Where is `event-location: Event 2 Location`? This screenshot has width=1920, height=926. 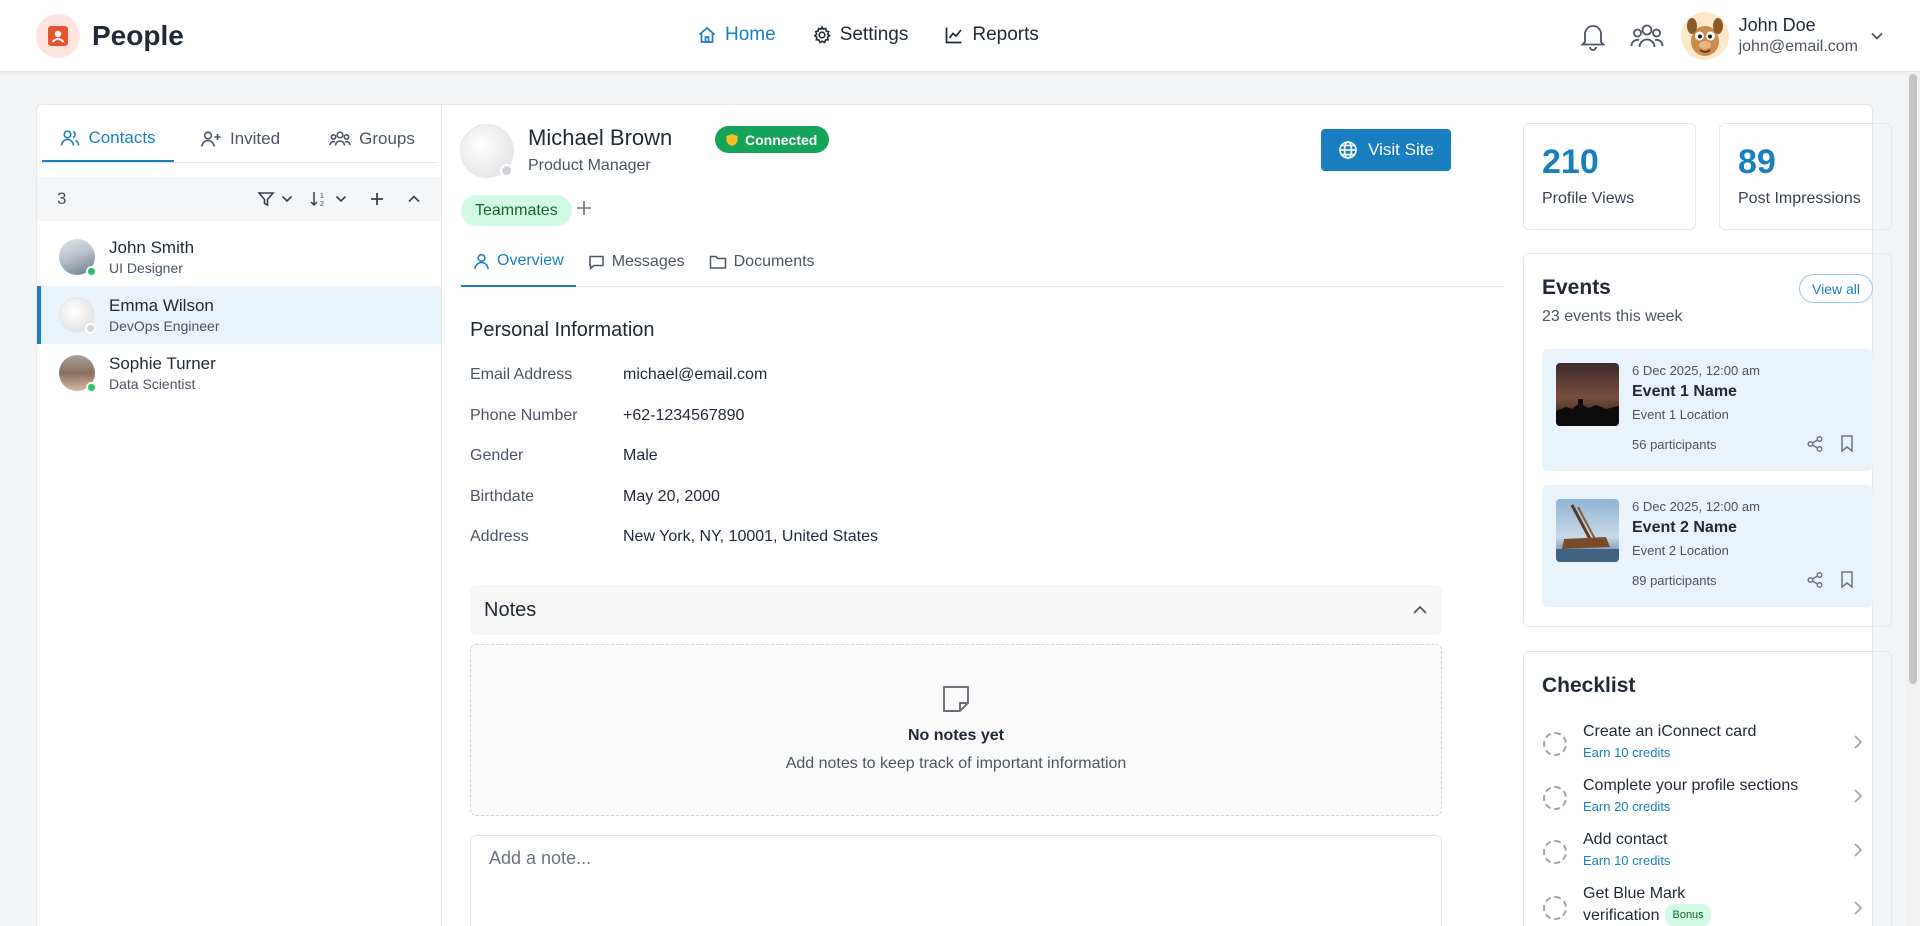
event-location: Event 2 Location is located at coordinates (1680, 550).